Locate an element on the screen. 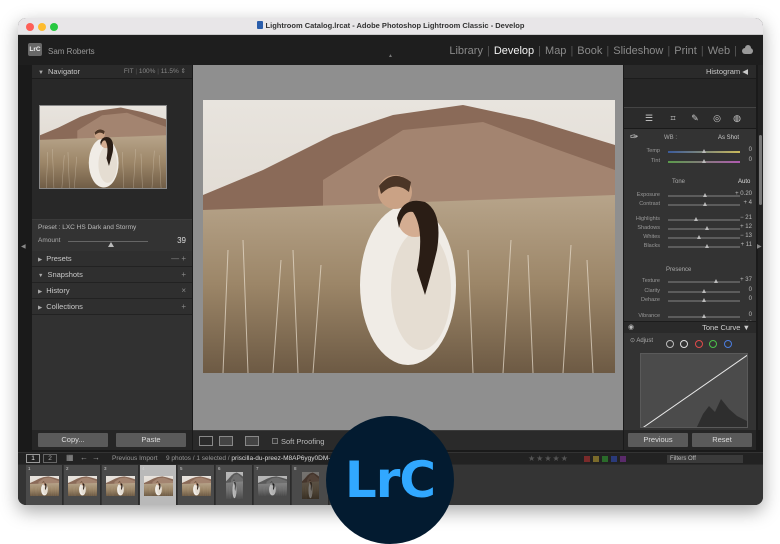 This screenshot has width=780, height=544. filmstrip-thumbnail: 5 is located at coordinates (196, 485).